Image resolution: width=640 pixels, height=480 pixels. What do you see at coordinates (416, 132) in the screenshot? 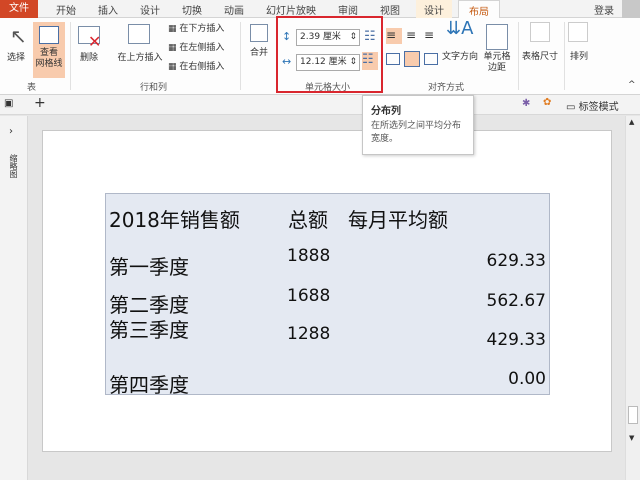
I see `tooltip-body: 在所选列之间平均分布宽度。` at bounding box center [416, 132].